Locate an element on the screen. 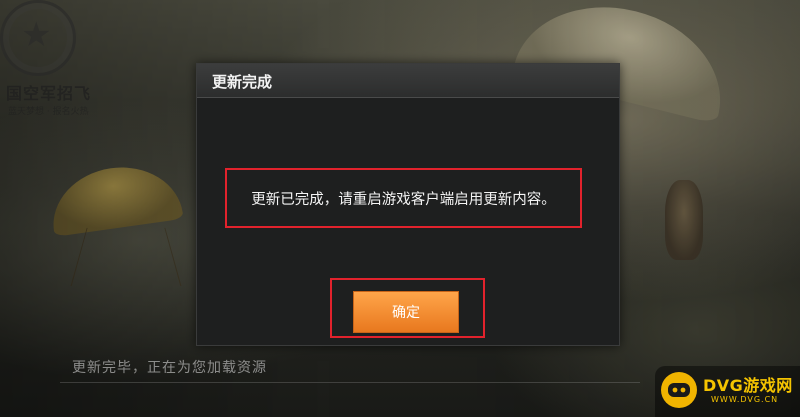 The image size is (800, 417). dialog-title: 更新完成 is located at coordinates (242, 82).